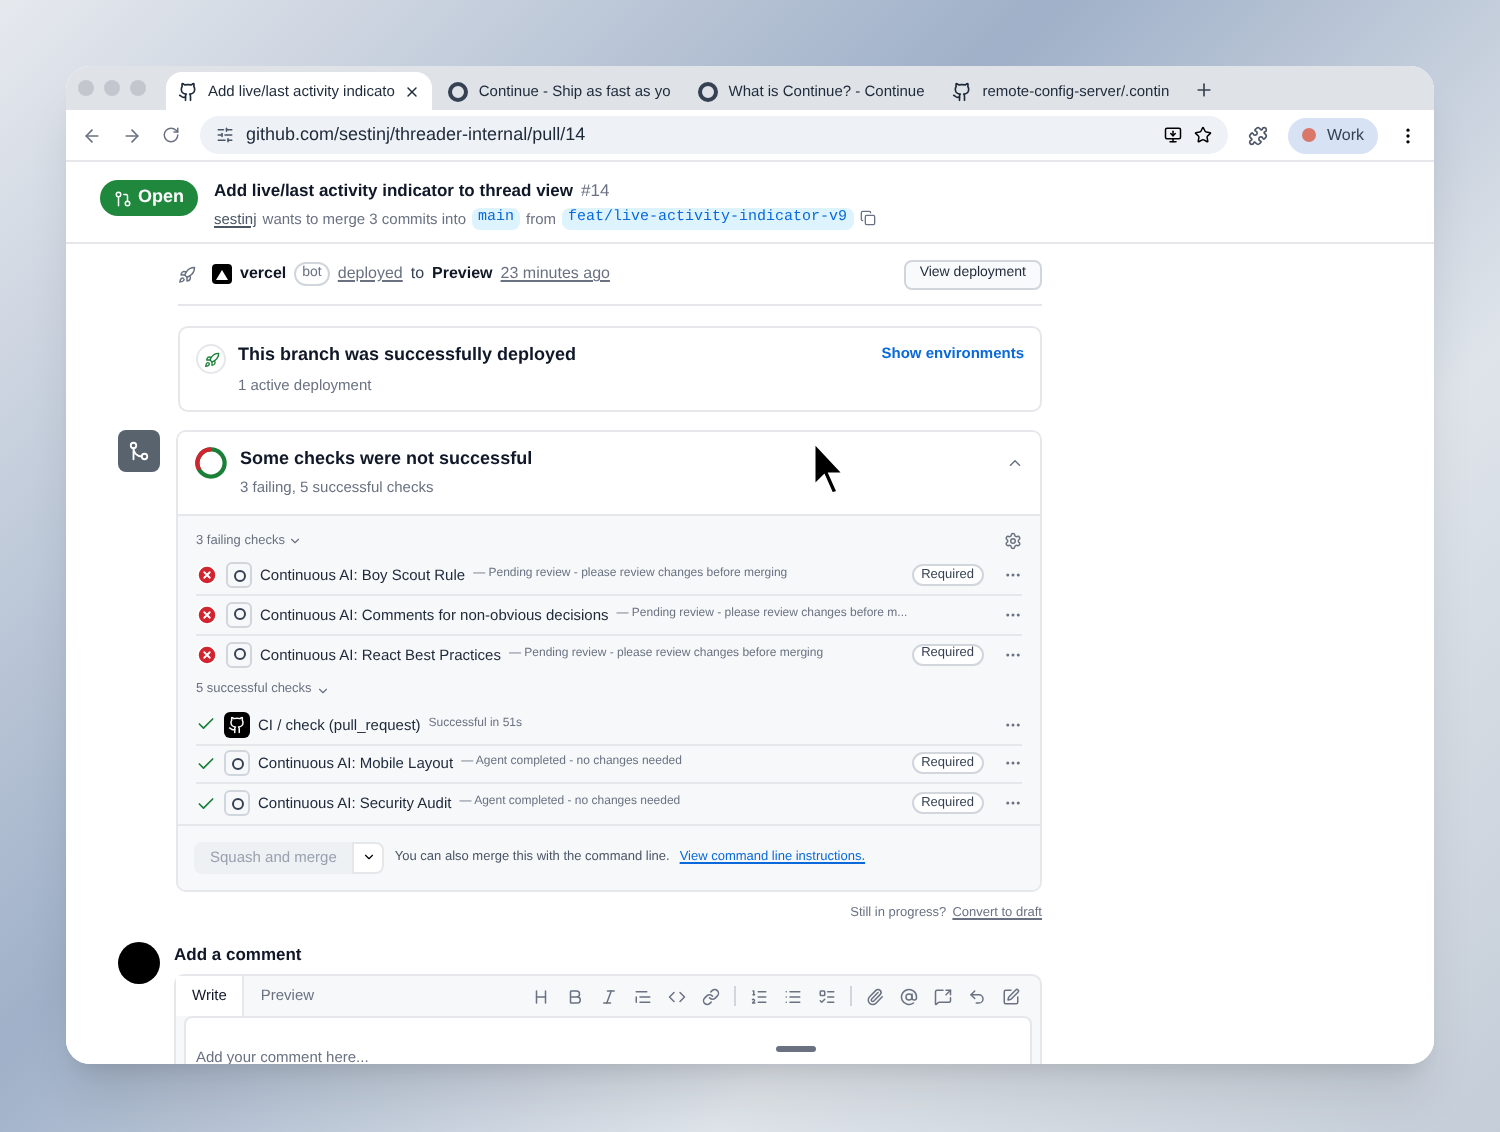 This screenshot has height=1132, width=1500. What do you see at coordinates (139, 450) in the screenshot?
I see `merge-icon` at bounding box center [139, 450].